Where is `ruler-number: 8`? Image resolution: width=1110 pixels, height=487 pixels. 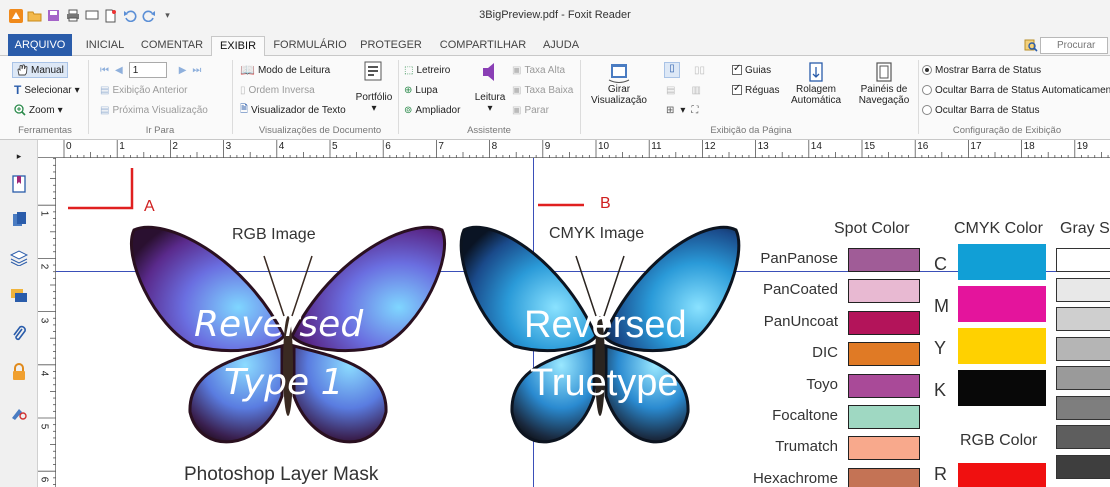 ruler-number: 8 is located at coordinates (494, 146).